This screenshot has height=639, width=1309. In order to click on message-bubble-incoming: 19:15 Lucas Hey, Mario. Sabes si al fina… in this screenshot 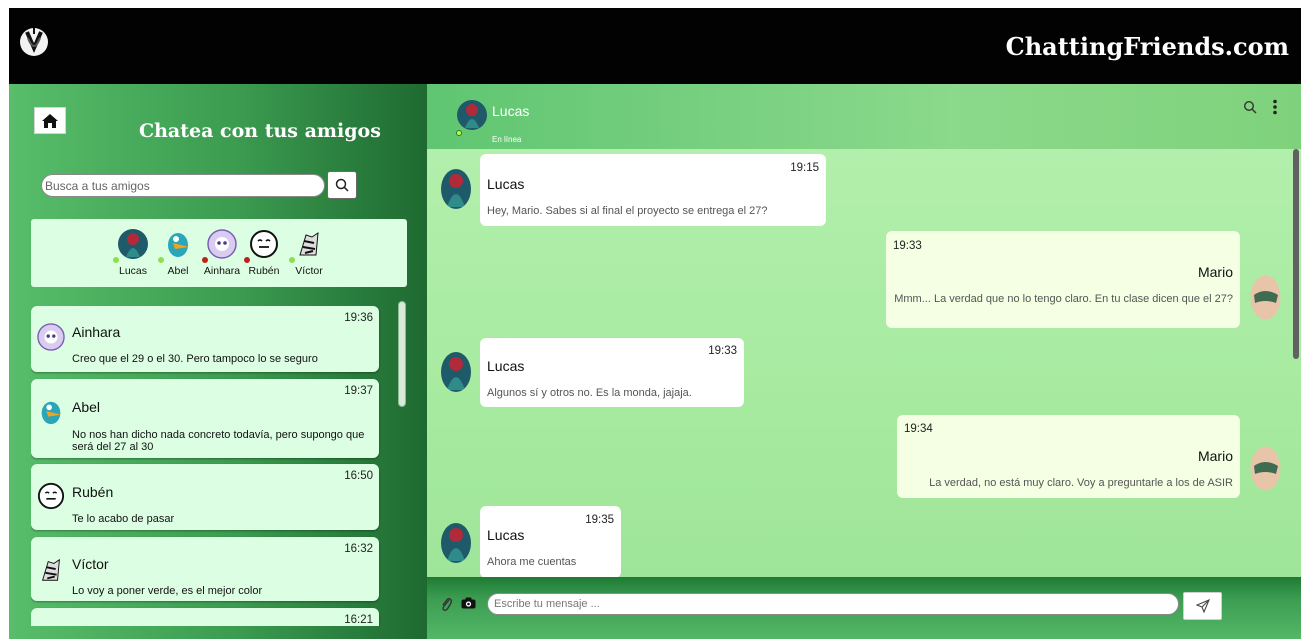, I will do `click(653, 190)`.